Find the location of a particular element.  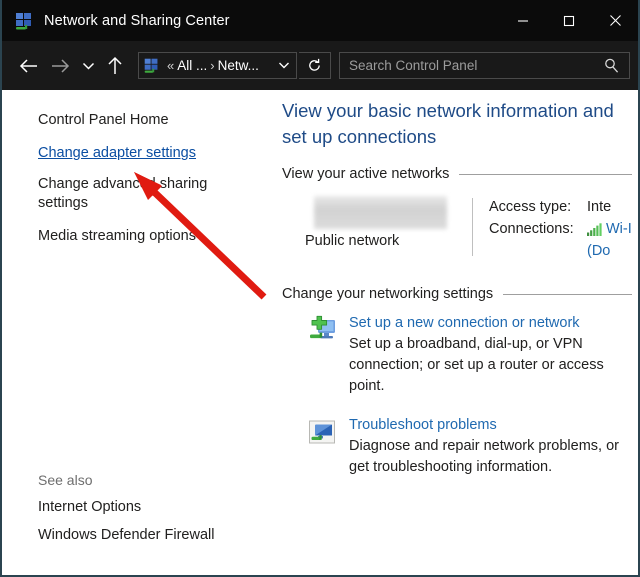

wifi-signal-icon is located at coordinates (594, 229).